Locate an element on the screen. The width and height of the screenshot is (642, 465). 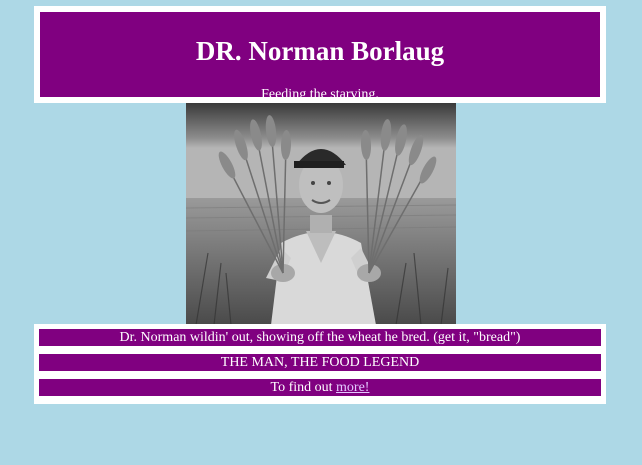
more-row: To find out more! is located at coordinates (320, 387).